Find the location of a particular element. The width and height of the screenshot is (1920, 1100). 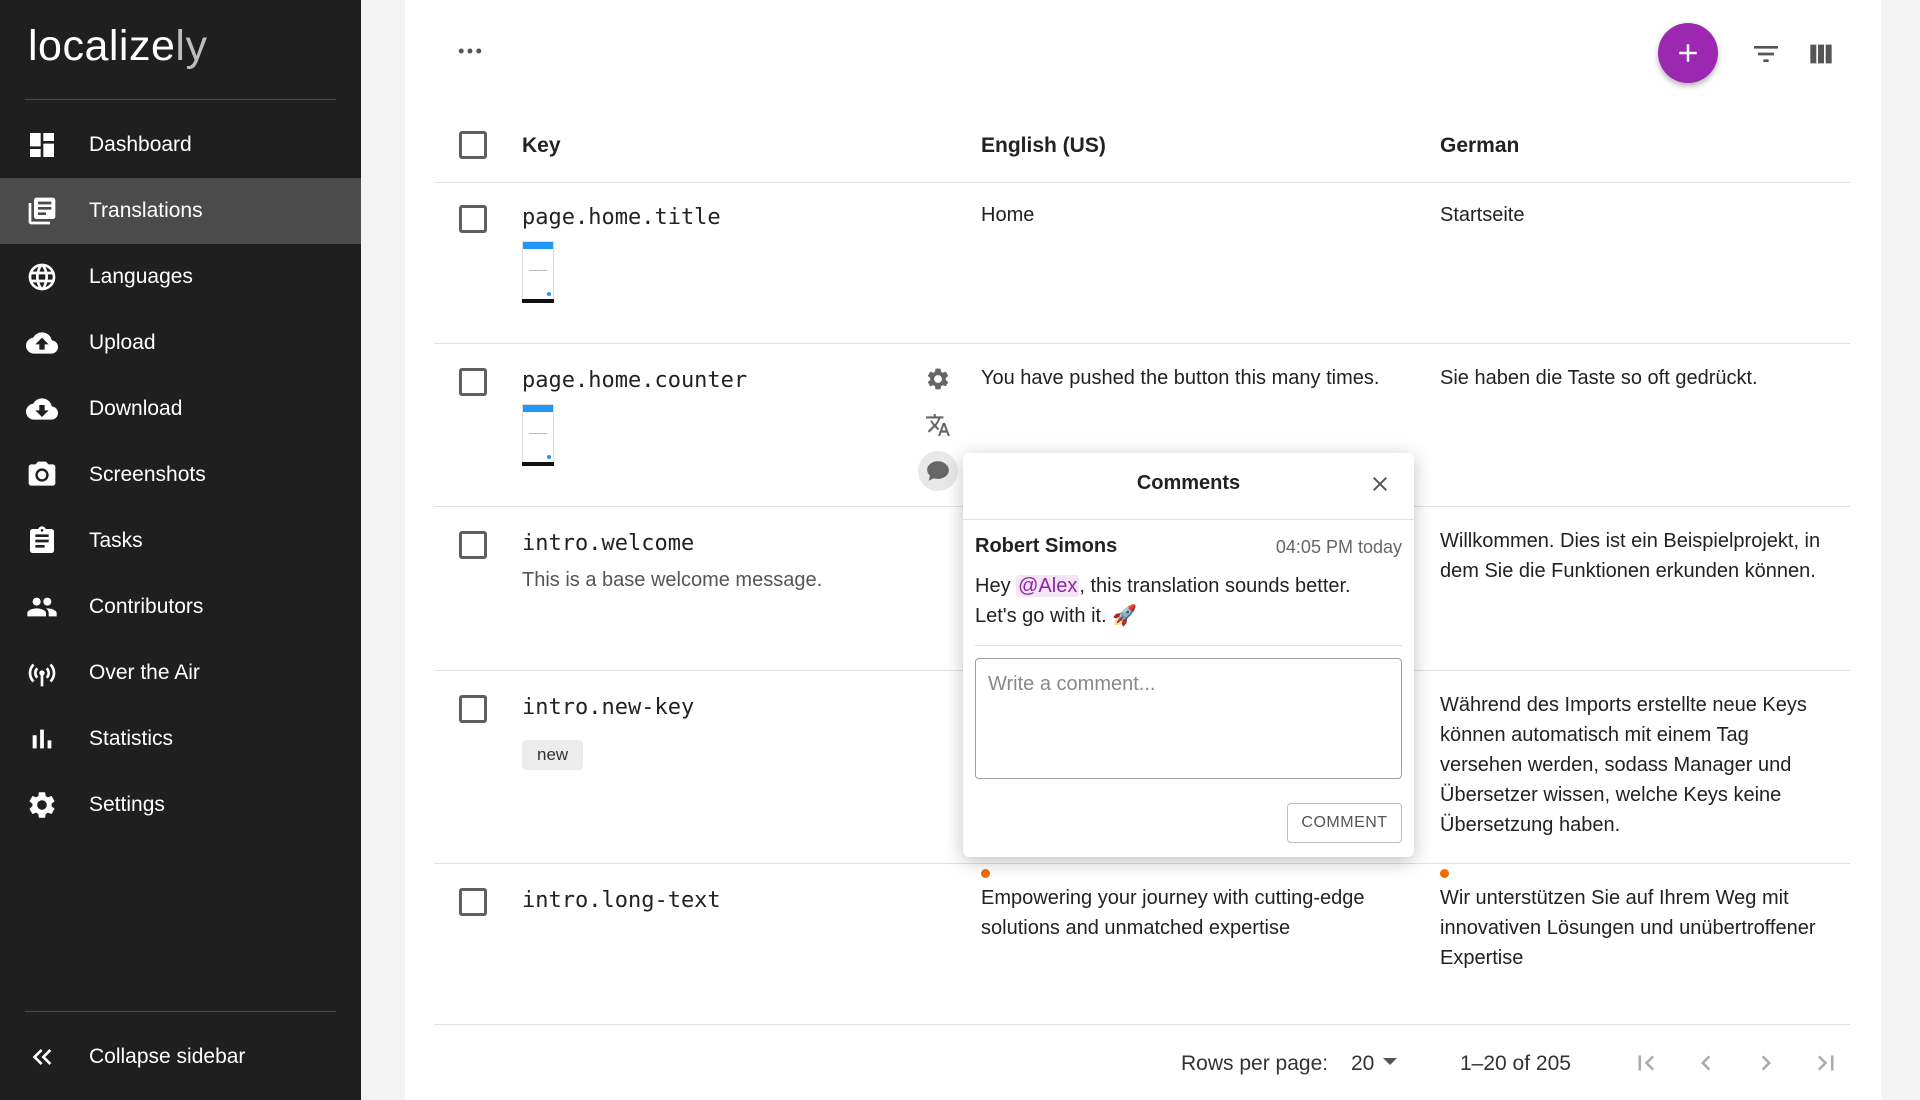

rows-per-page-label: Rows per page: is located at coordinates (1255, 1063).